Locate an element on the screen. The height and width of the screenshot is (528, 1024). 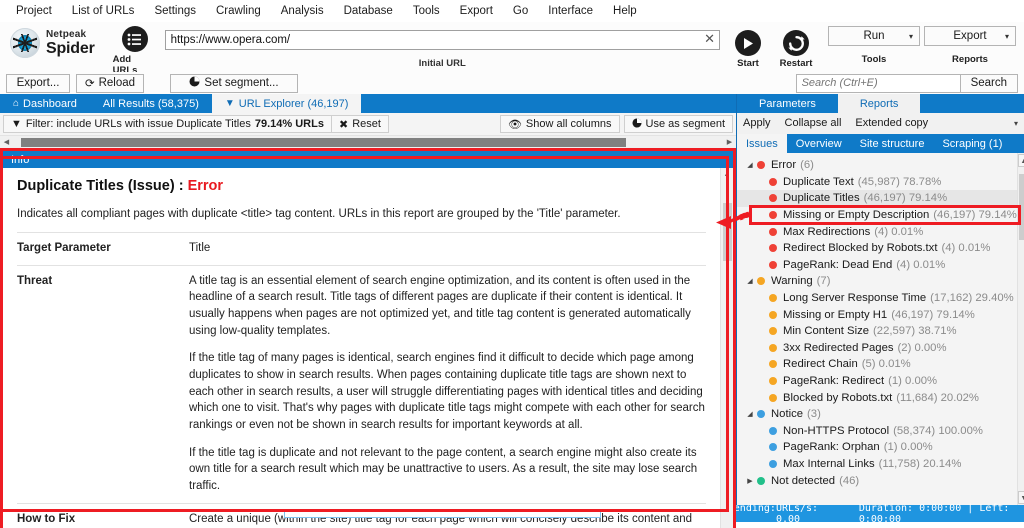
tools-group: Run ▾ Tools is located at coordinates (874, 45).